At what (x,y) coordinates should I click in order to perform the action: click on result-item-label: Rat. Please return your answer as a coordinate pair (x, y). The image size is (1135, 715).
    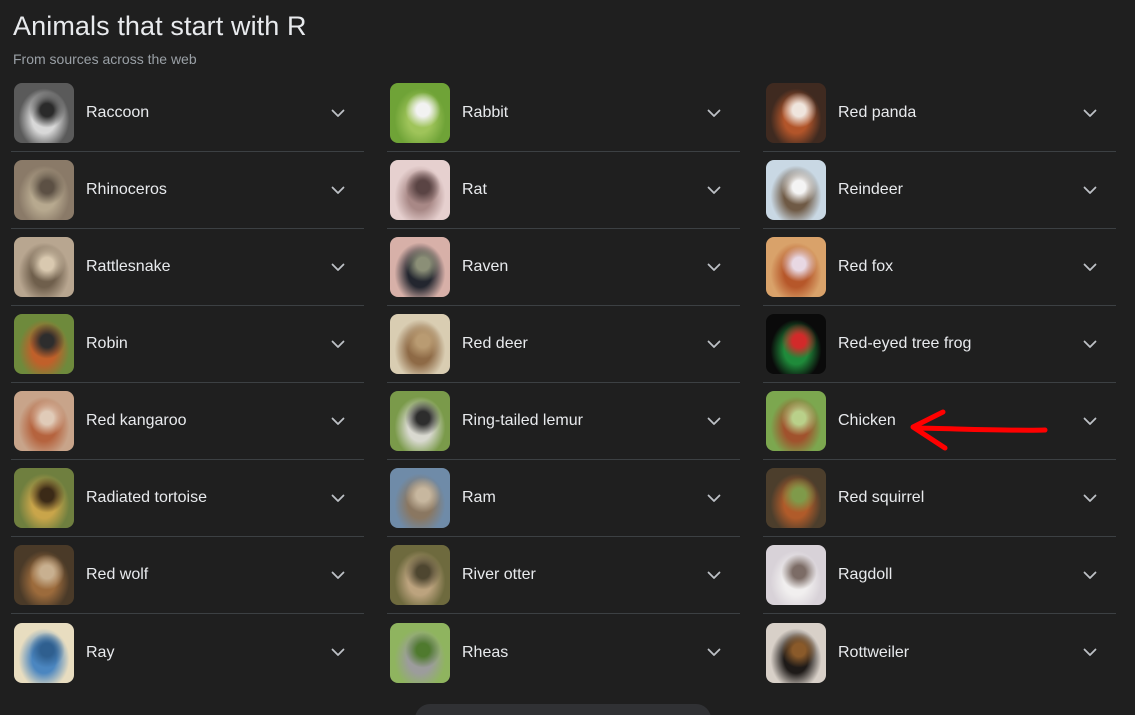
    Looking at the image, I should click on (474, 189).